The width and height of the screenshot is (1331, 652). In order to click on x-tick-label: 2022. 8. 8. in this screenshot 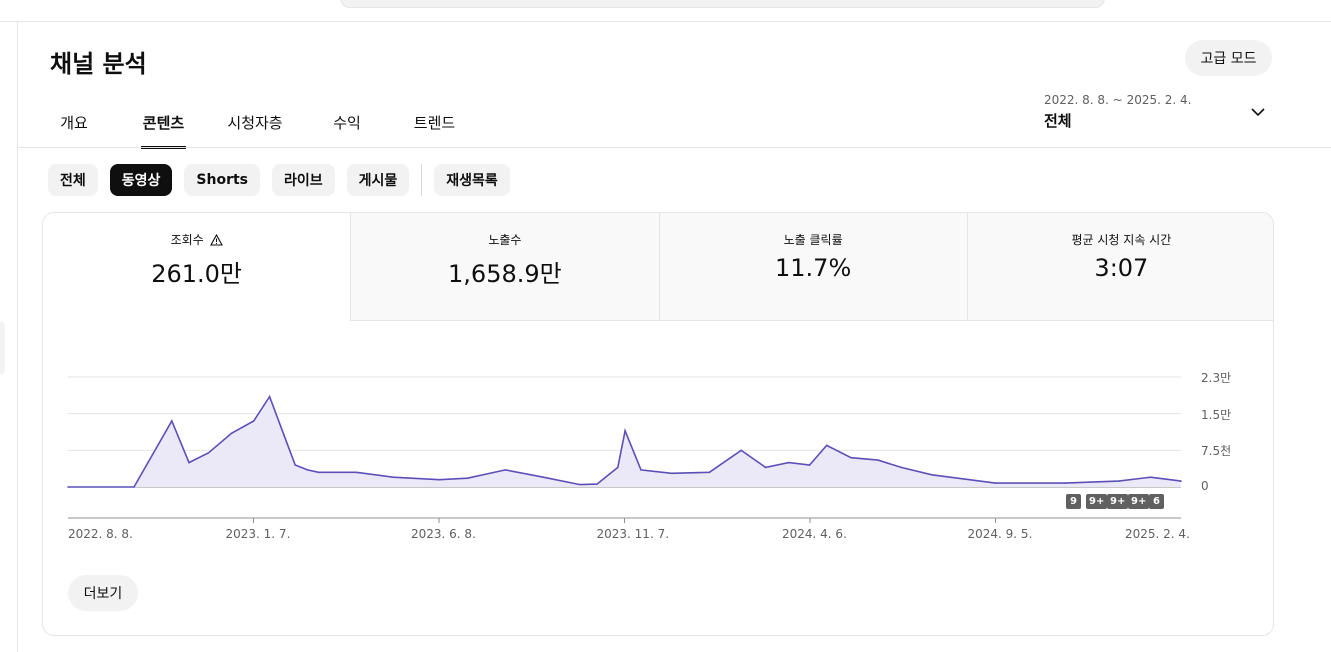, I will do `click(100, 534)`.